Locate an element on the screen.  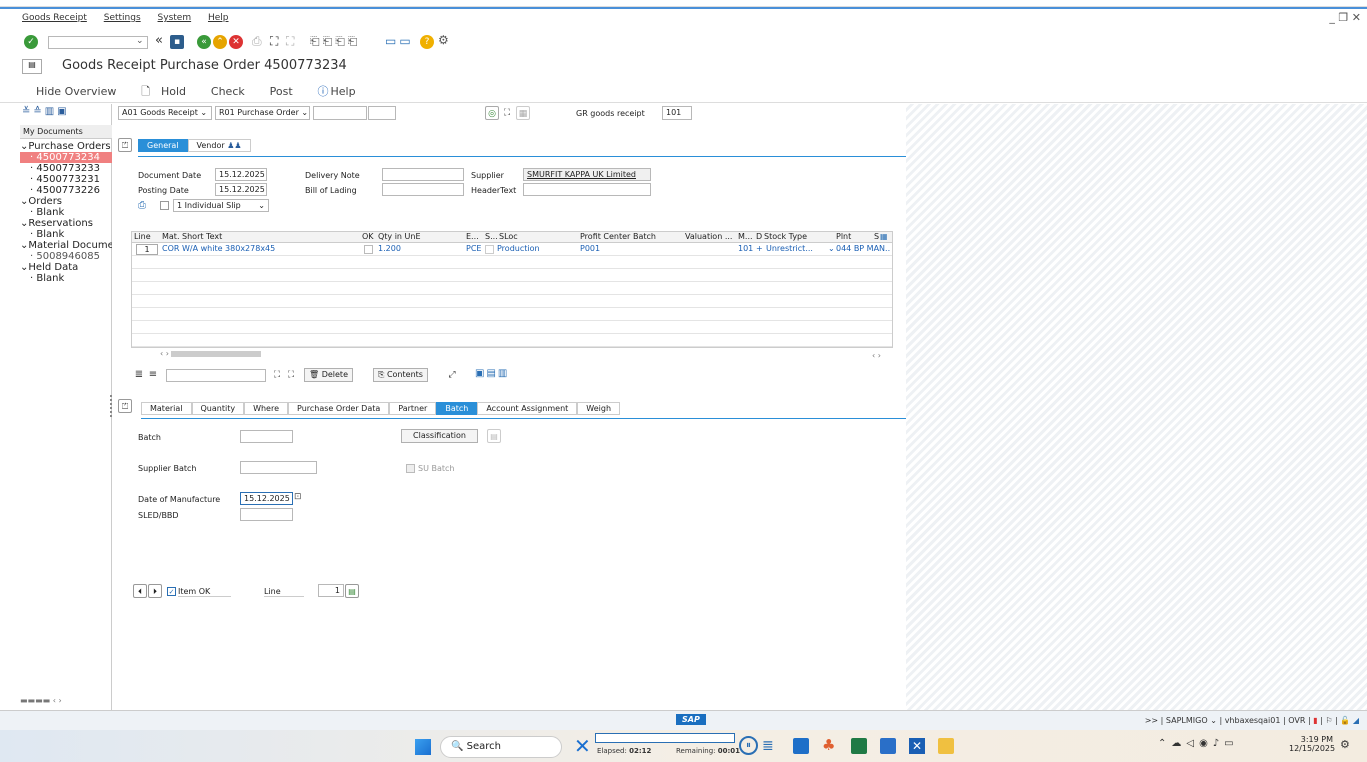
sled-field is located at coordinates (266, 514).